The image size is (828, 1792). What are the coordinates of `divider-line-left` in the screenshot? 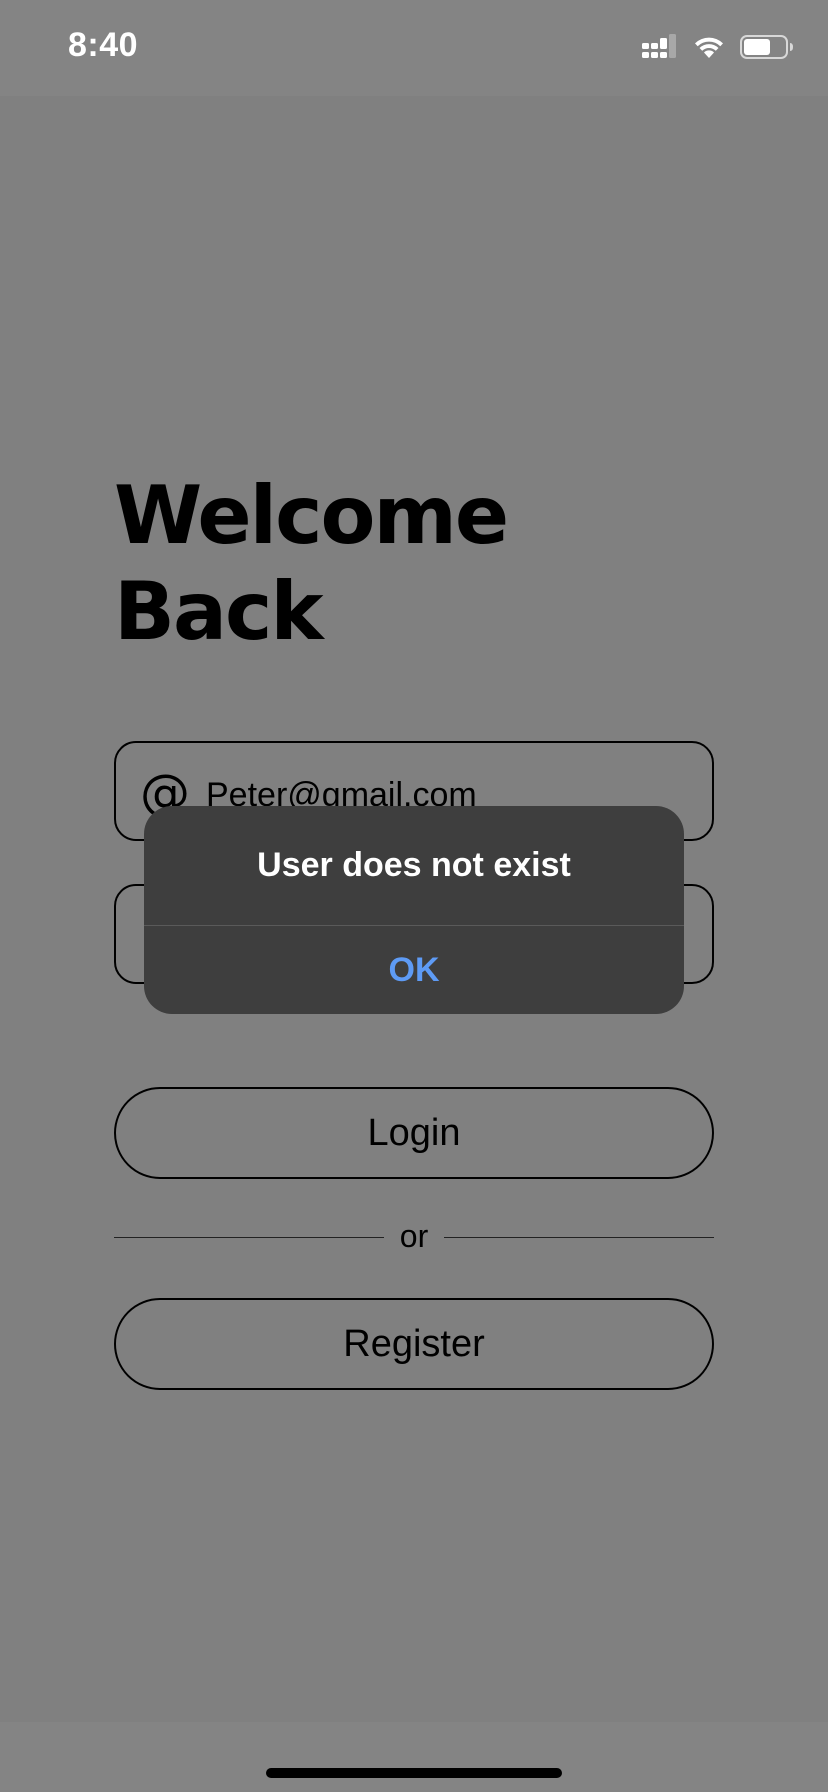 It's located at (249, 1237).